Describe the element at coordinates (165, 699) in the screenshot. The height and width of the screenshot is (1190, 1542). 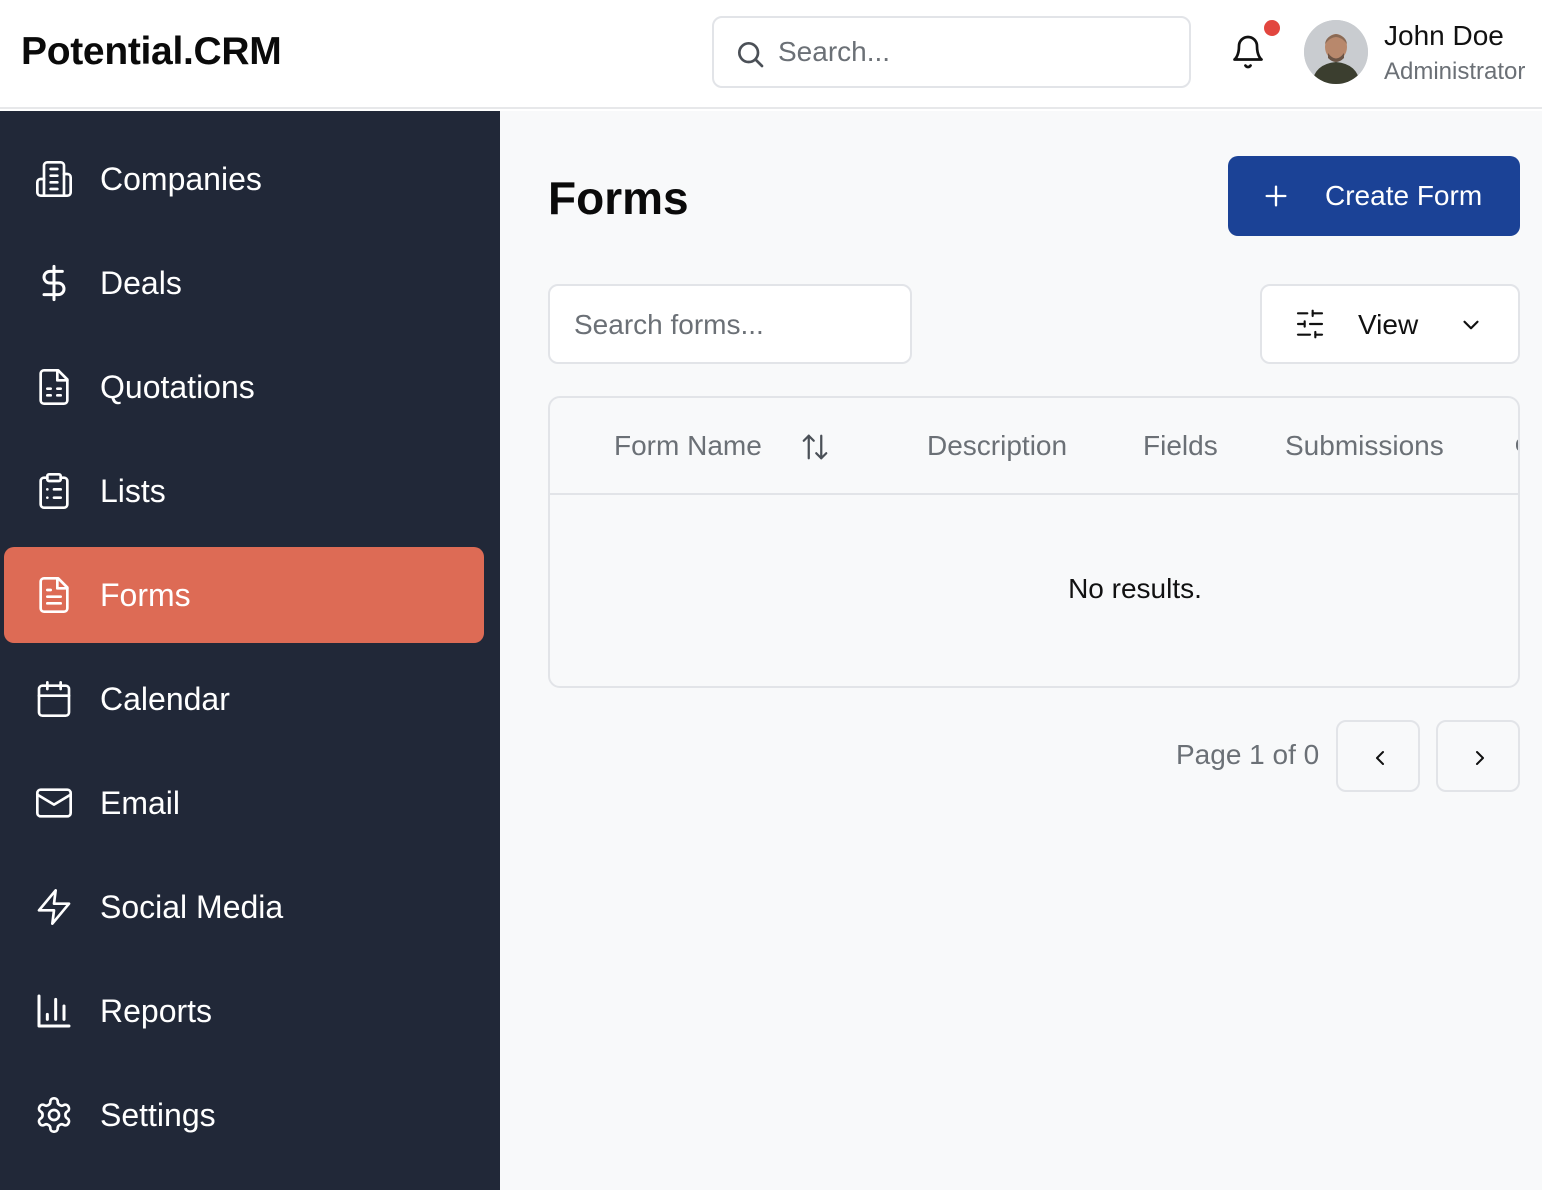
I see `sidebar-item-label: Calendar` at that location.